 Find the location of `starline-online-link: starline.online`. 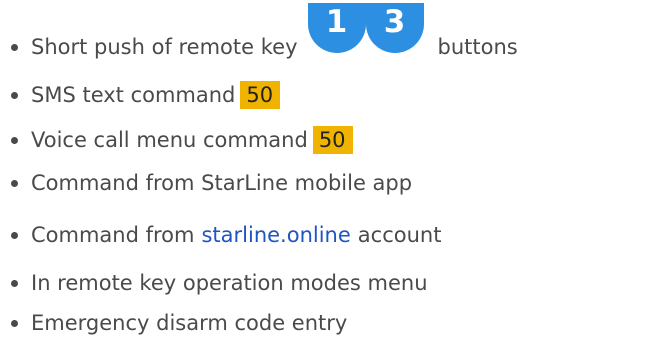

starline-online-link: starline.online is located at coordinates (275, 235).